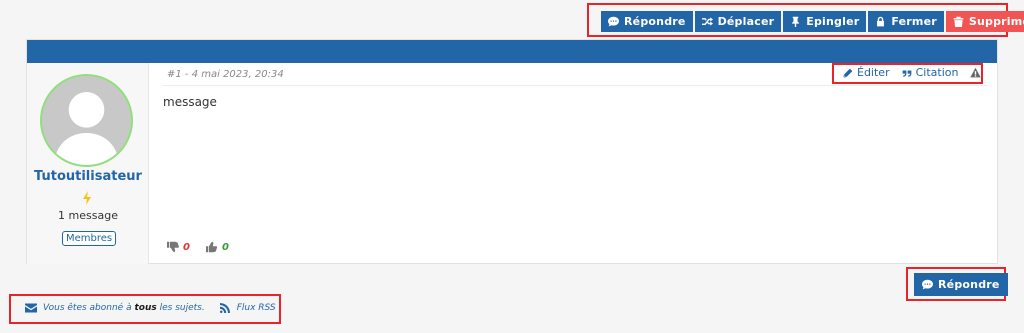 The height and width of the screenshot is (333, 1024). What do you see at coordinates (186, 247) in the screenshot?
I see `dislike-count: 0` at bounding box center [186, 247].